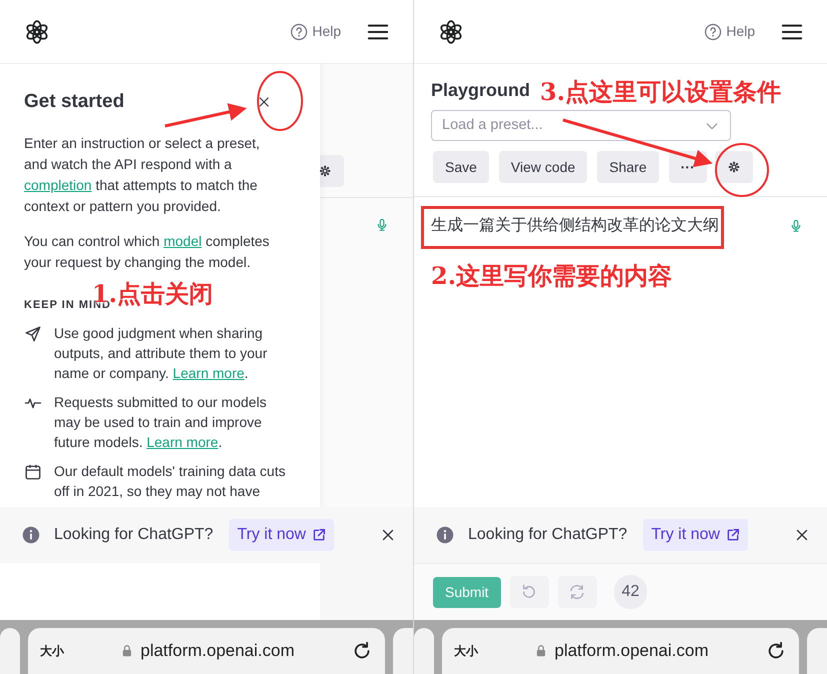 The width and height of the screenshot is (827, 674). I want to click on note-text: Requests submitted to our models may be used to train and improve future models. Learn more., so click(161, 422).